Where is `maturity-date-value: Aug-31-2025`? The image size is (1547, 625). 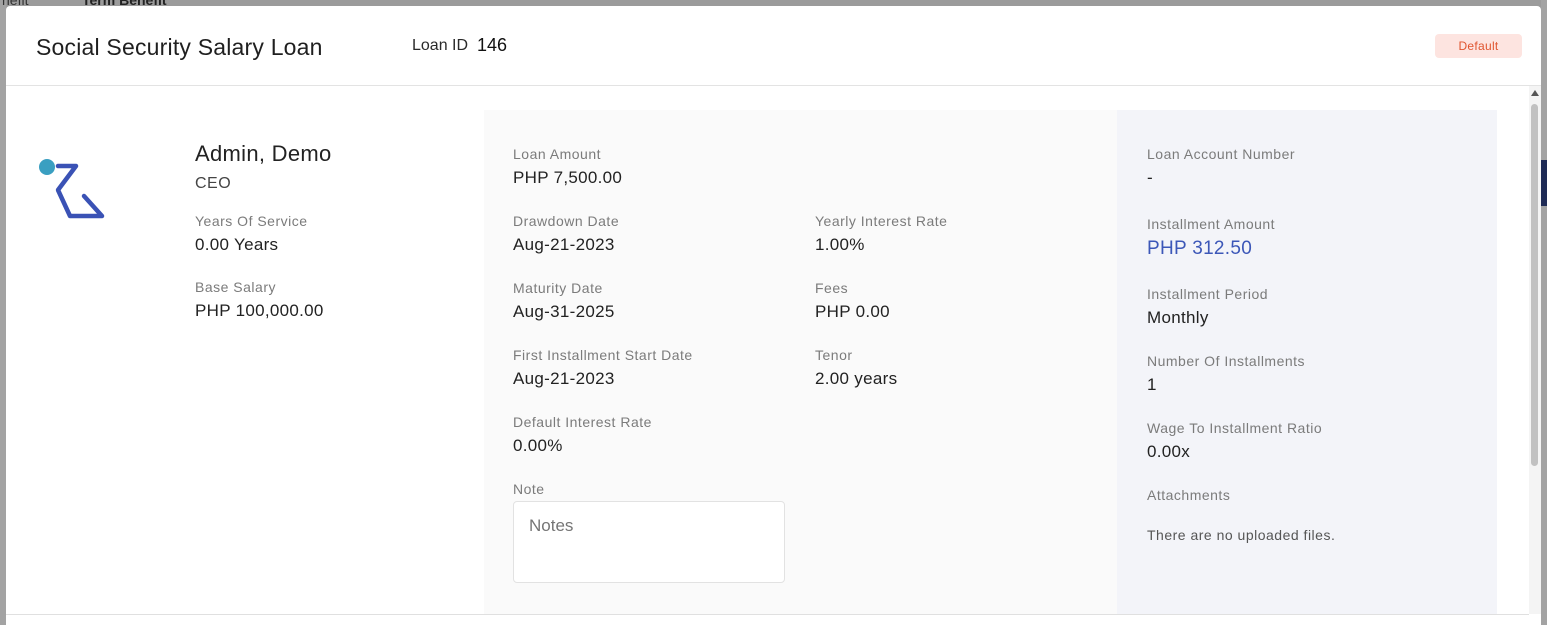 maturity-date-value: Aug-31-2025 is located at coordinates (564, 311).